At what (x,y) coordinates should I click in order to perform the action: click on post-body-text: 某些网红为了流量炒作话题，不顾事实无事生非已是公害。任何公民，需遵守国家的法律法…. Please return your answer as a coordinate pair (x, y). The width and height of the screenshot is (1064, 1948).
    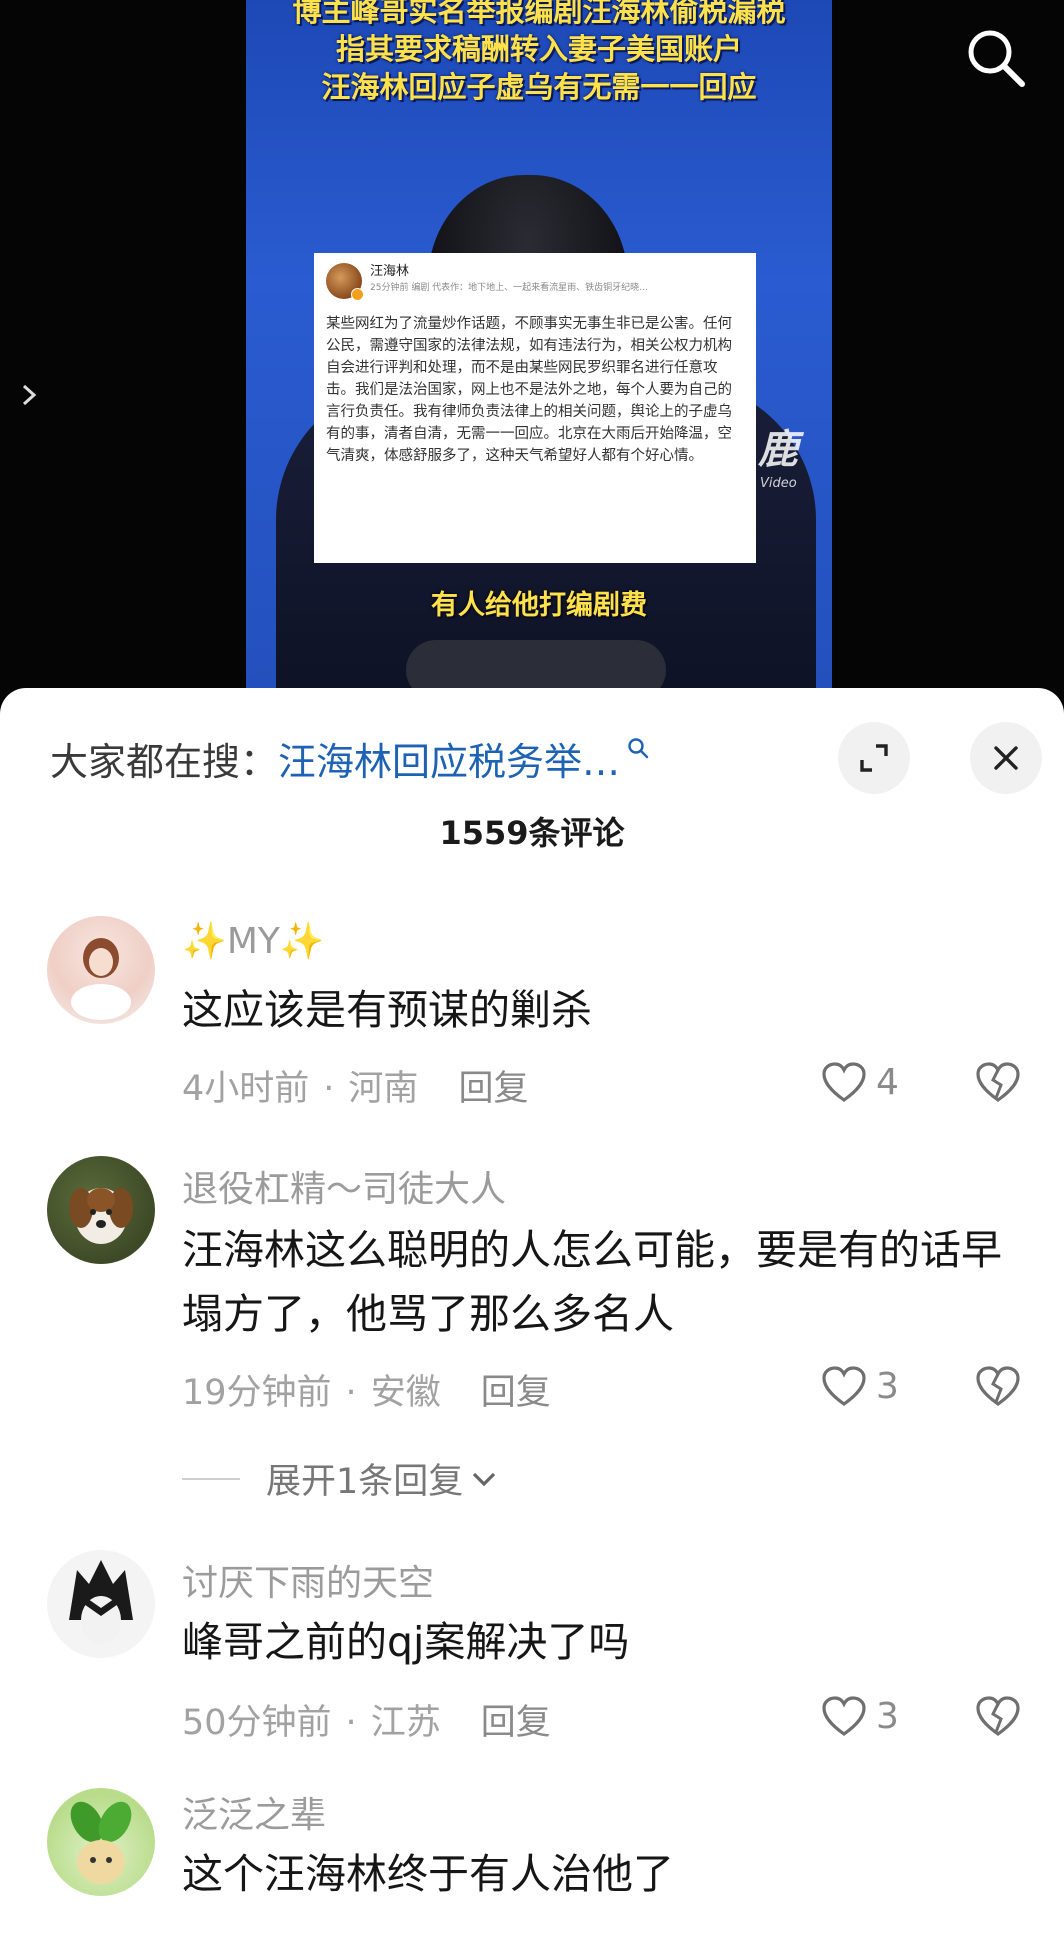
    Looking at the image, I should click on (529, 390).